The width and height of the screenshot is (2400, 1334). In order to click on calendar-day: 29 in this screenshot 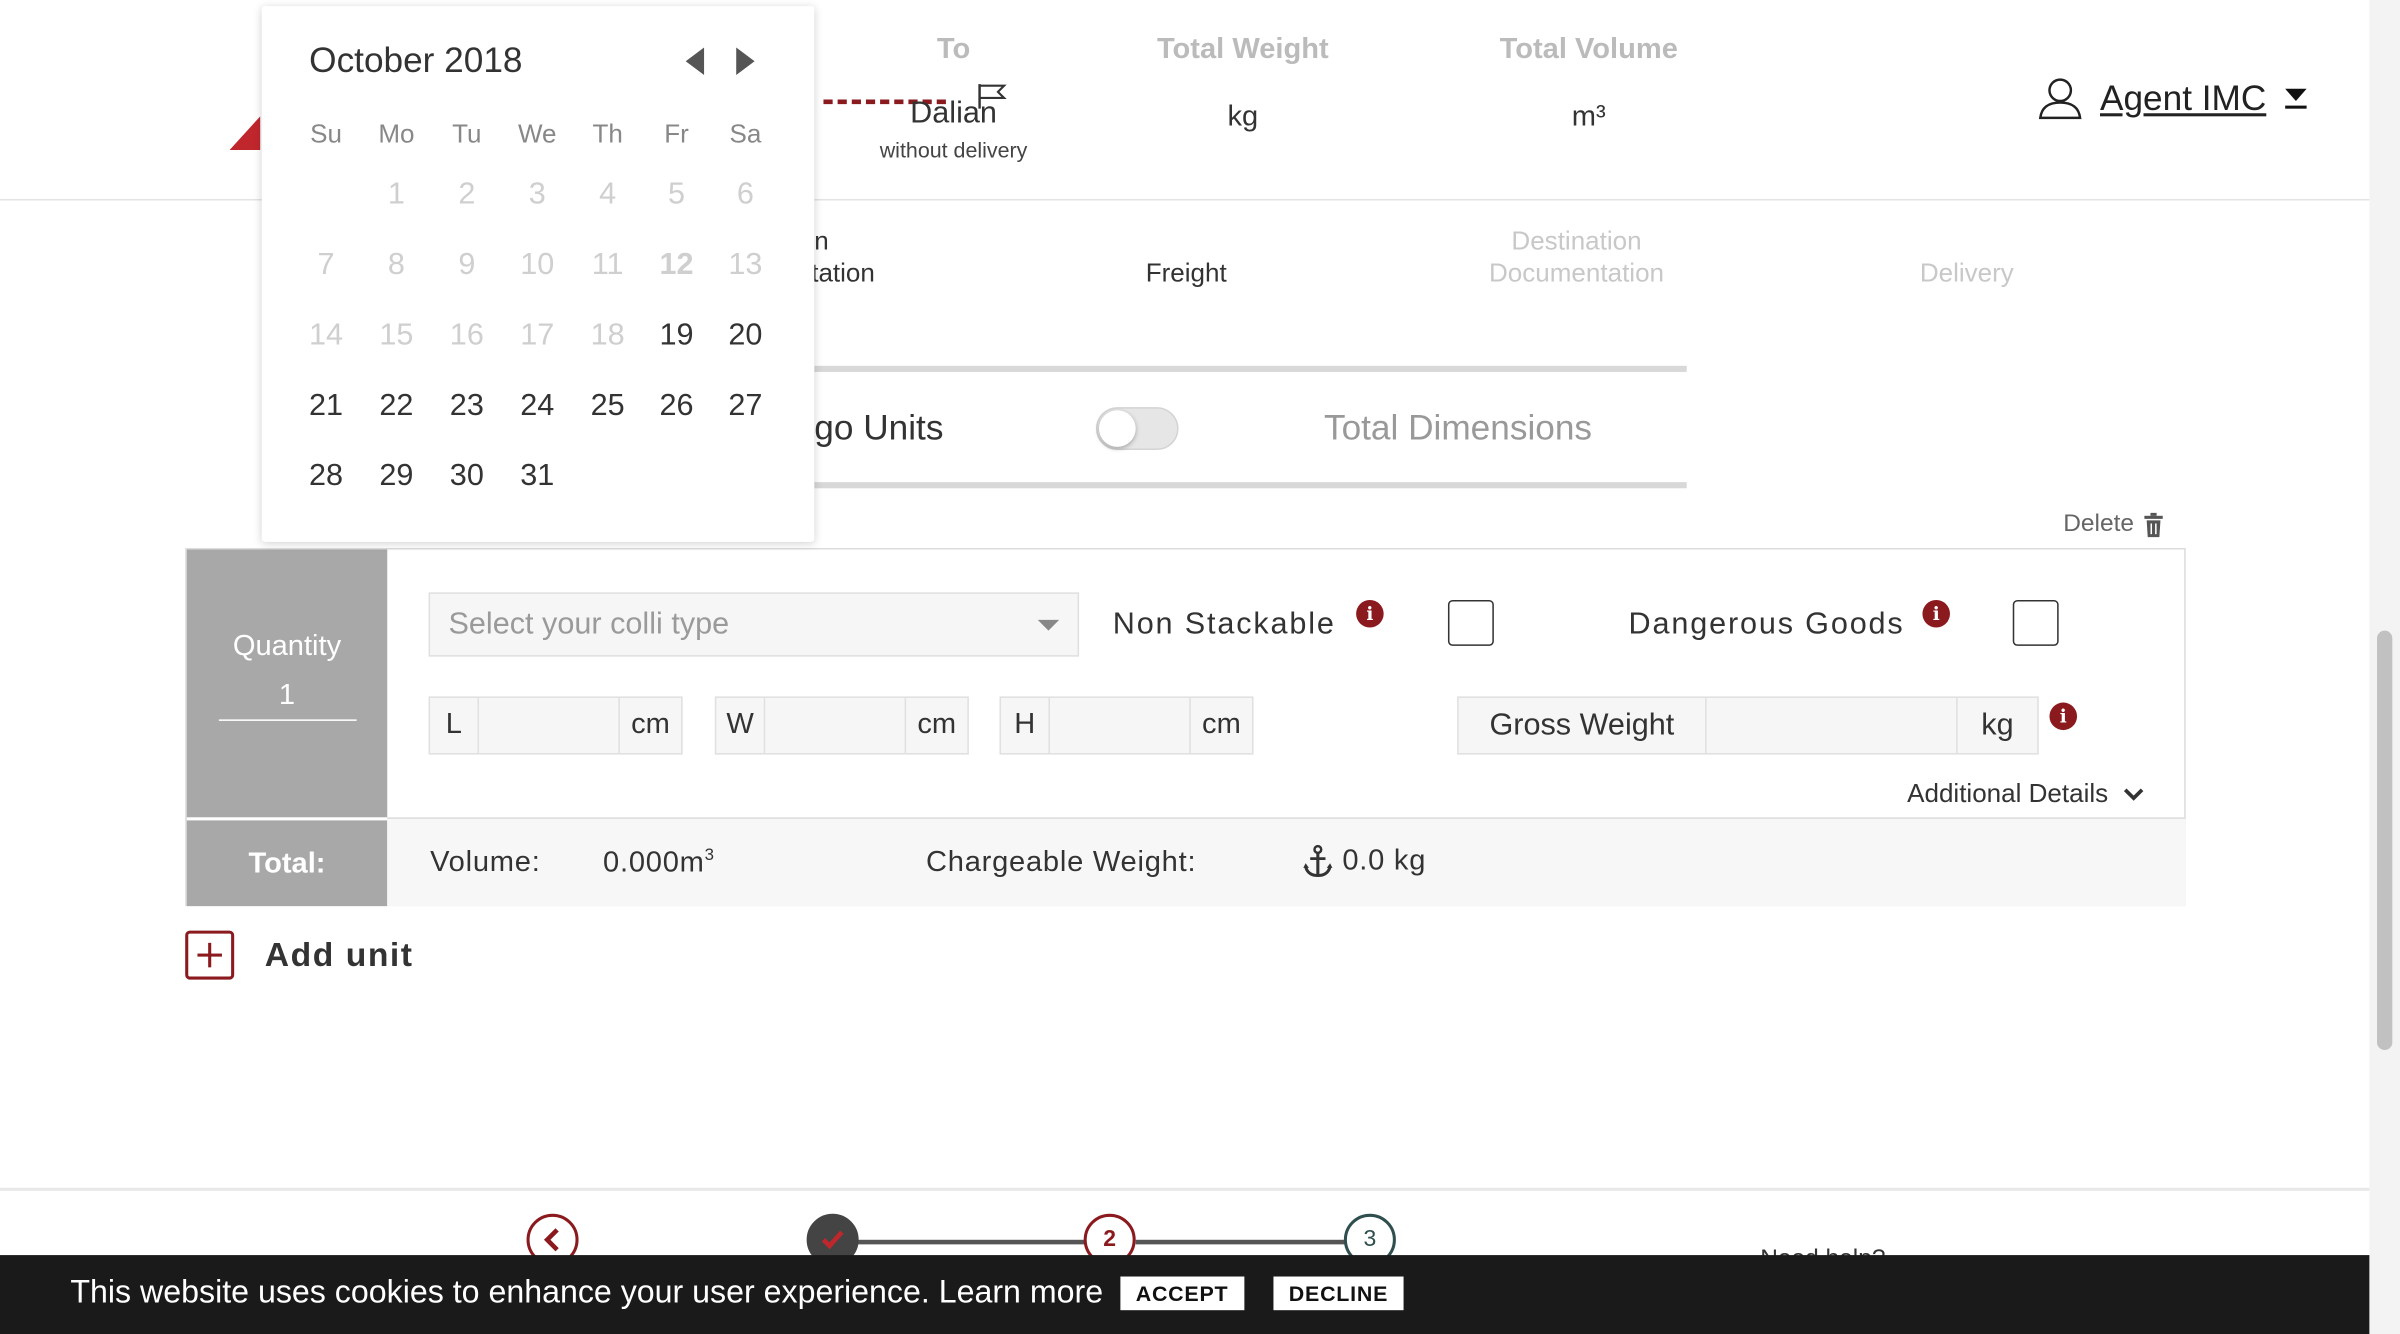, I will do `click(396, 476)`.